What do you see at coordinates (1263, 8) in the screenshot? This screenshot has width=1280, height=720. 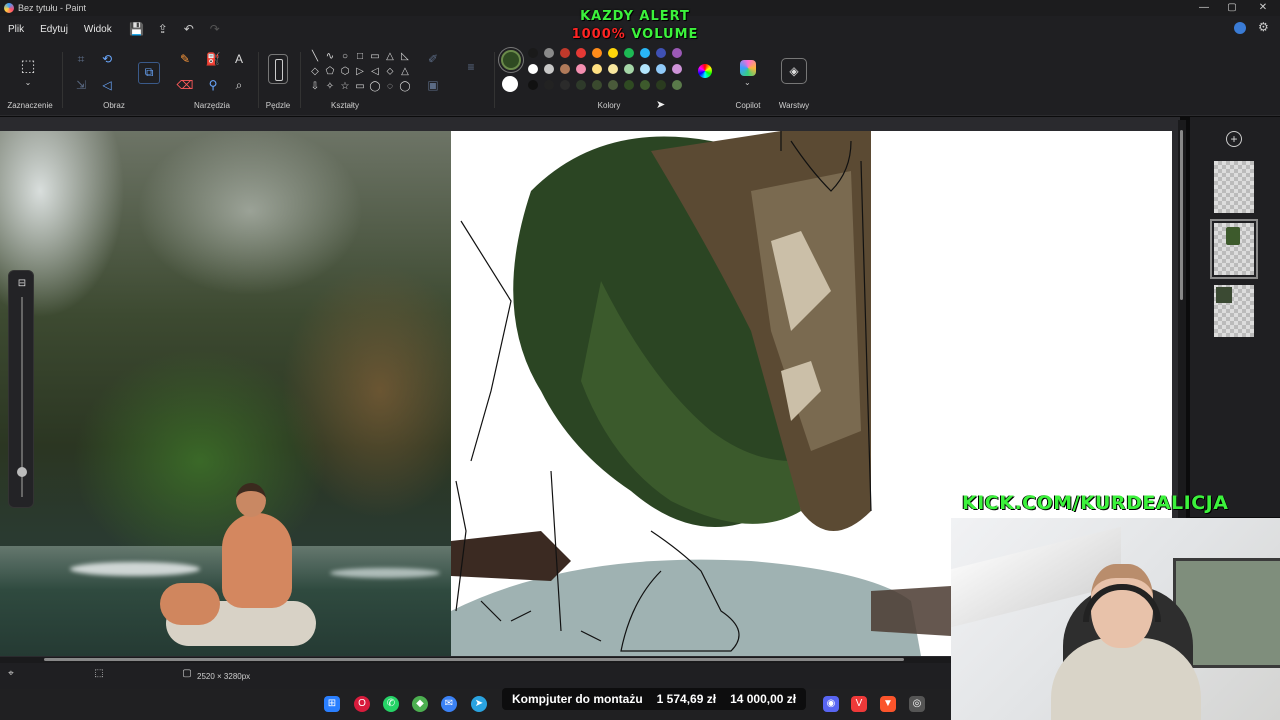 I see `close-button: ✕` at bounding box center [1263, 8].